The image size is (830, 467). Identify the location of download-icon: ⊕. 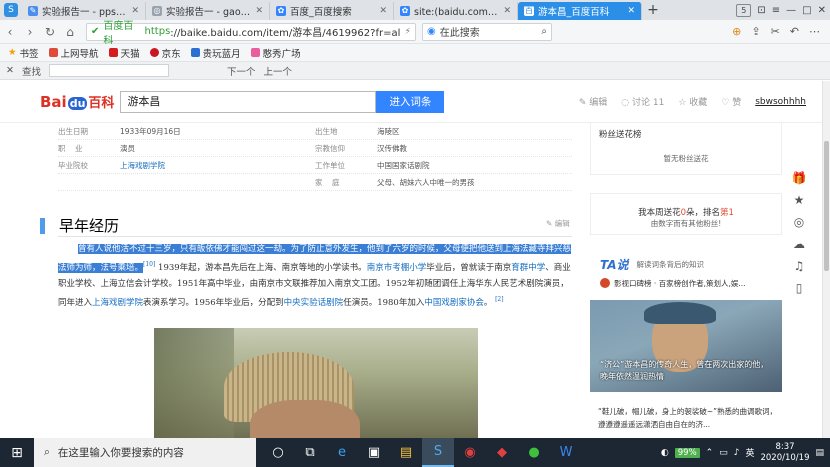
(736, 31).